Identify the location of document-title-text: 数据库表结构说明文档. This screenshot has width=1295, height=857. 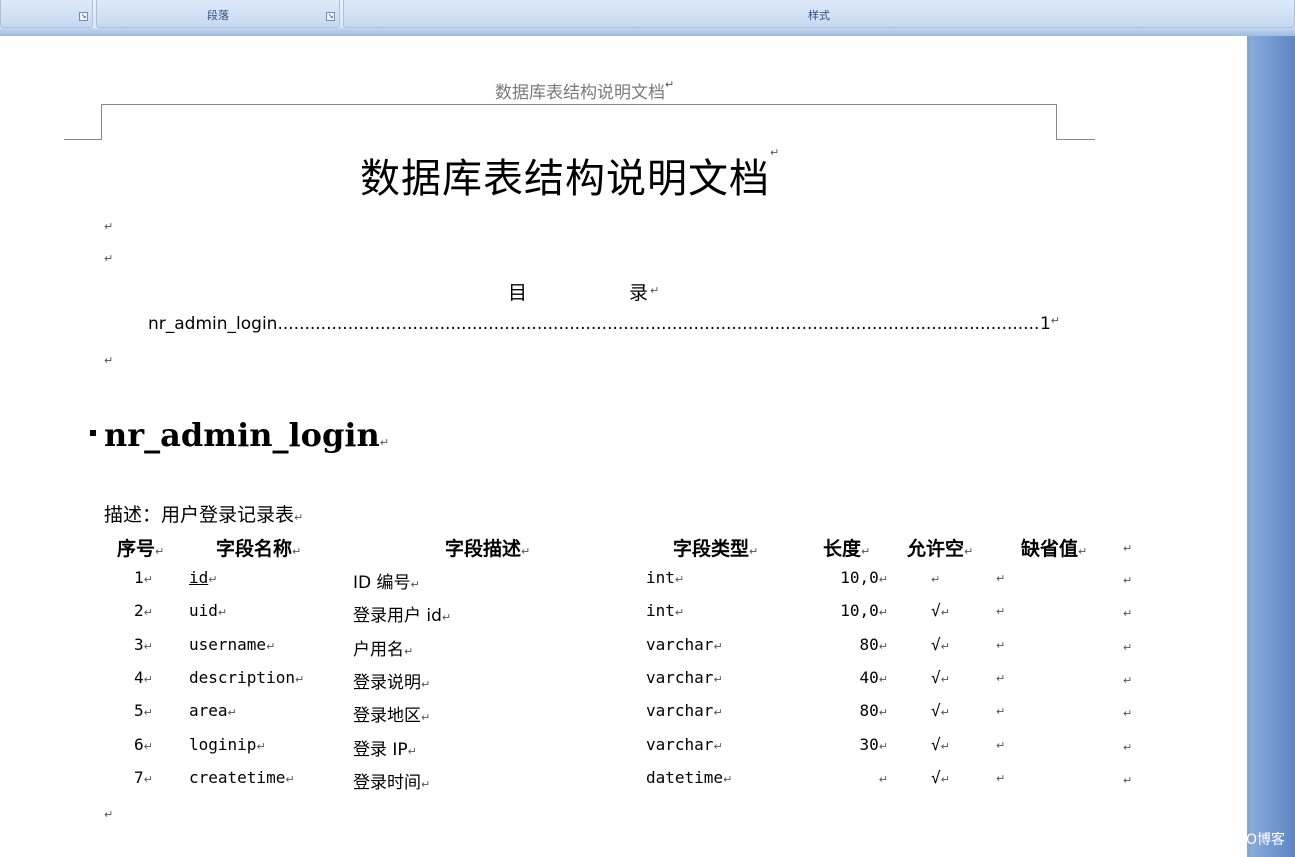
(565, 179).